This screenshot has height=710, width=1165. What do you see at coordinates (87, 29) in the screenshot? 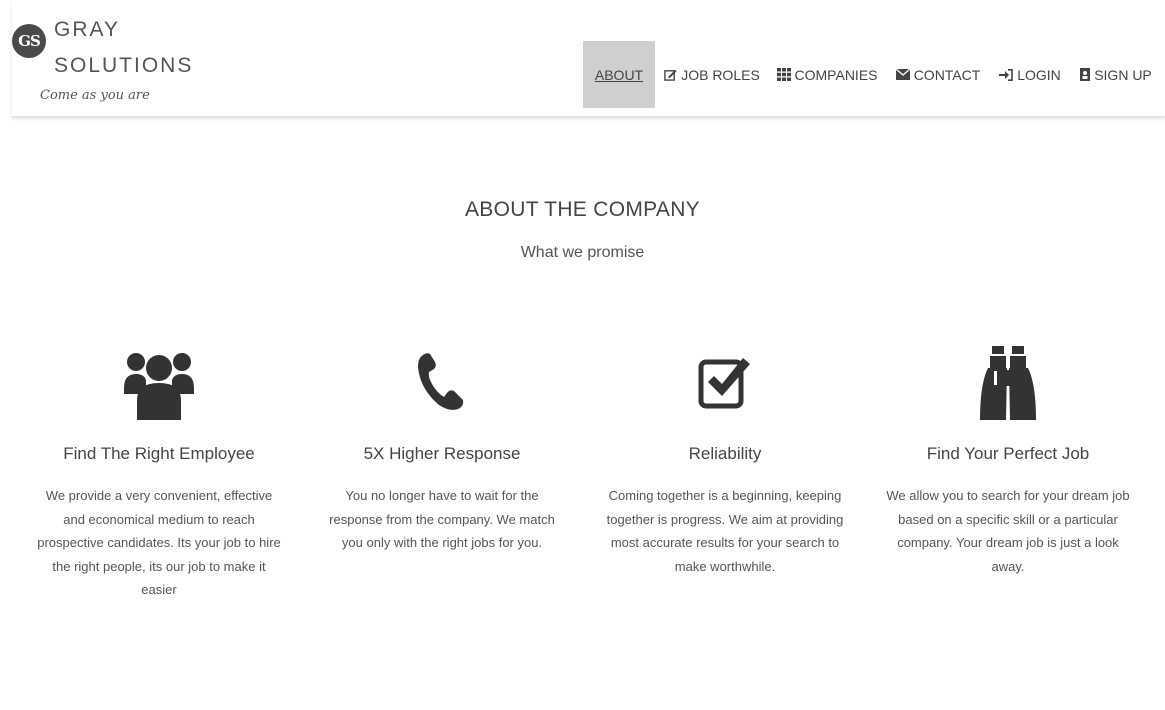
I see `brand-name-line1: GRAY` at bounding box center [87, 29].